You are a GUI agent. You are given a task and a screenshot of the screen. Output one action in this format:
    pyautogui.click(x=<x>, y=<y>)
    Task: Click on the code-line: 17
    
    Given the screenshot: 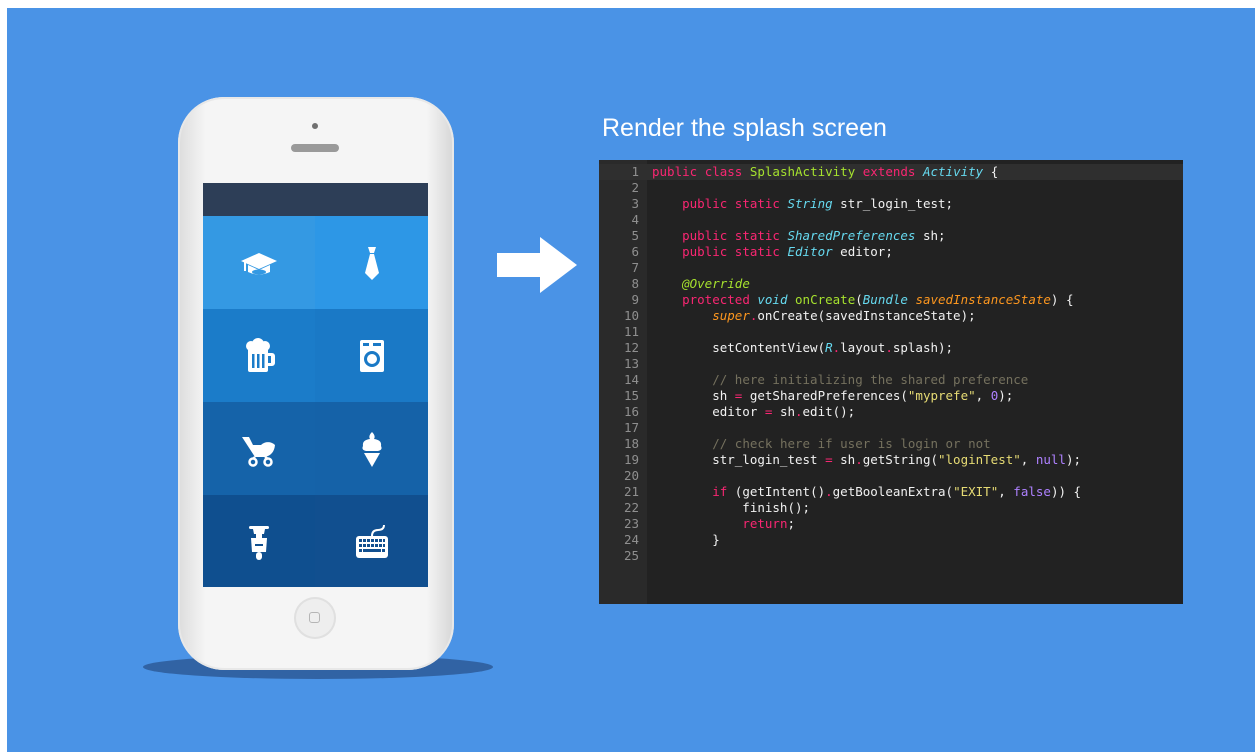 What is the action you would take?
    pyautogui.click(x=891, y=428)
    